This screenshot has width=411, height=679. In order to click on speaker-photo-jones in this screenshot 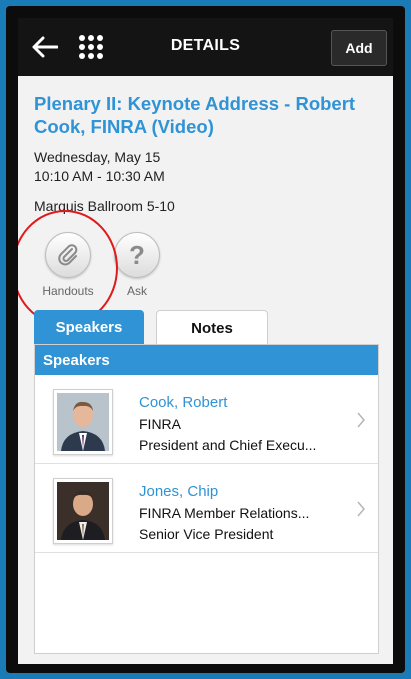, I will do `click(83, 511)`.